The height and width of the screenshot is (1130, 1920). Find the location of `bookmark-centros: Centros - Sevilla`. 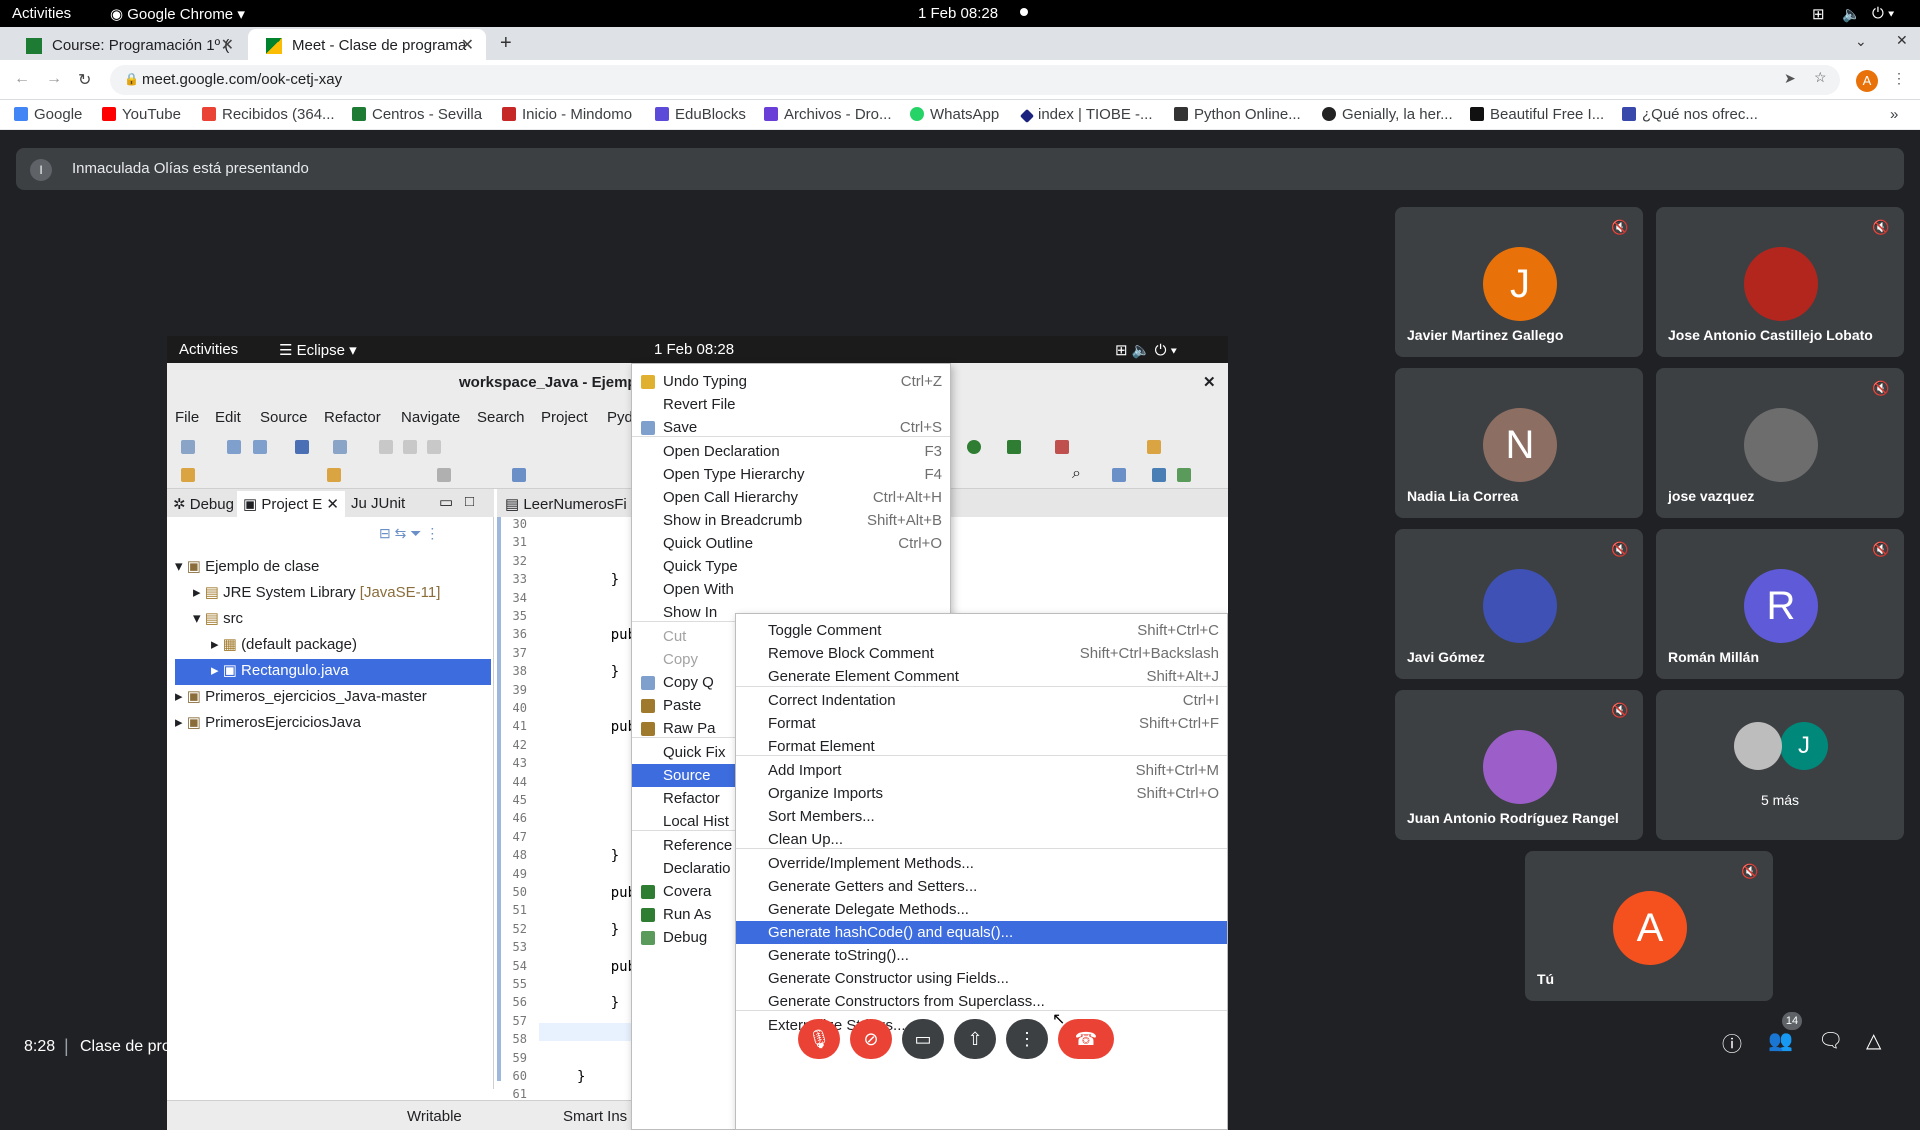

bookmark-centros: Centros - Sevilla is located at coordinates (417, 114).